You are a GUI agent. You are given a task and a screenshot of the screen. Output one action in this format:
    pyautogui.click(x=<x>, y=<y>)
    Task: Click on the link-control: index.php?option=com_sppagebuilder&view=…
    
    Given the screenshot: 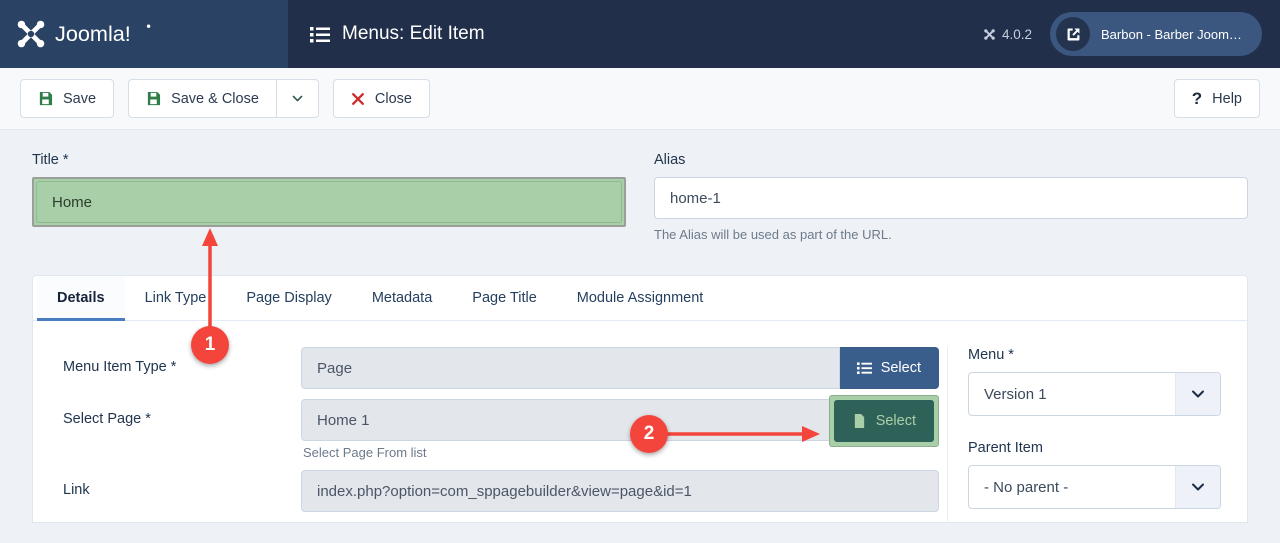 What is the action you would take?
    pyautogui.click(x=620, y=491)
    